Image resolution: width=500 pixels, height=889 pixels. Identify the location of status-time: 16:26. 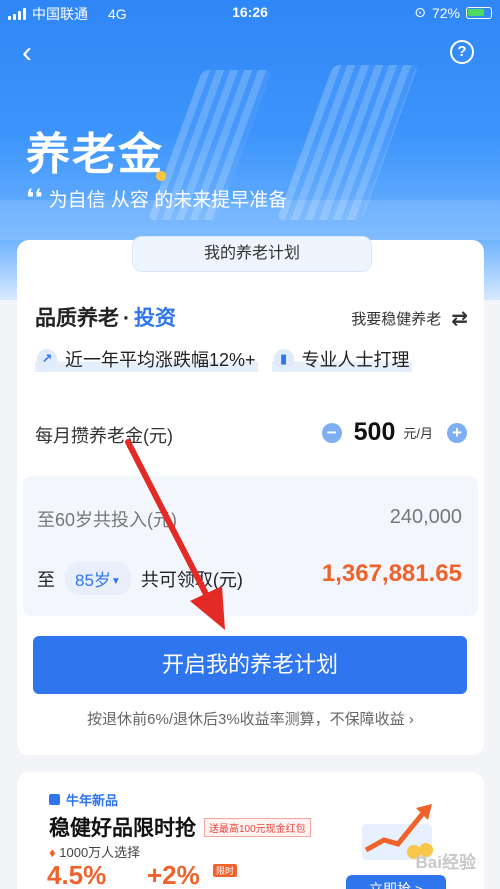
(250, 12).